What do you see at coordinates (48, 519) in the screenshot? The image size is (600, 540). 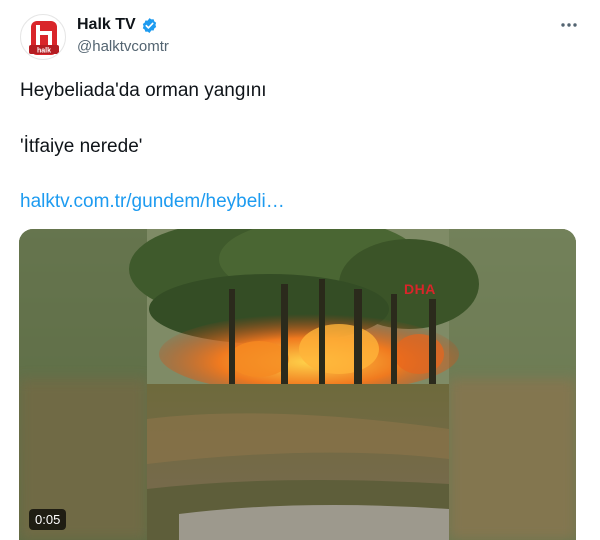 I see `video-duration-badge: 0:05` at bounding box center [48, 519].